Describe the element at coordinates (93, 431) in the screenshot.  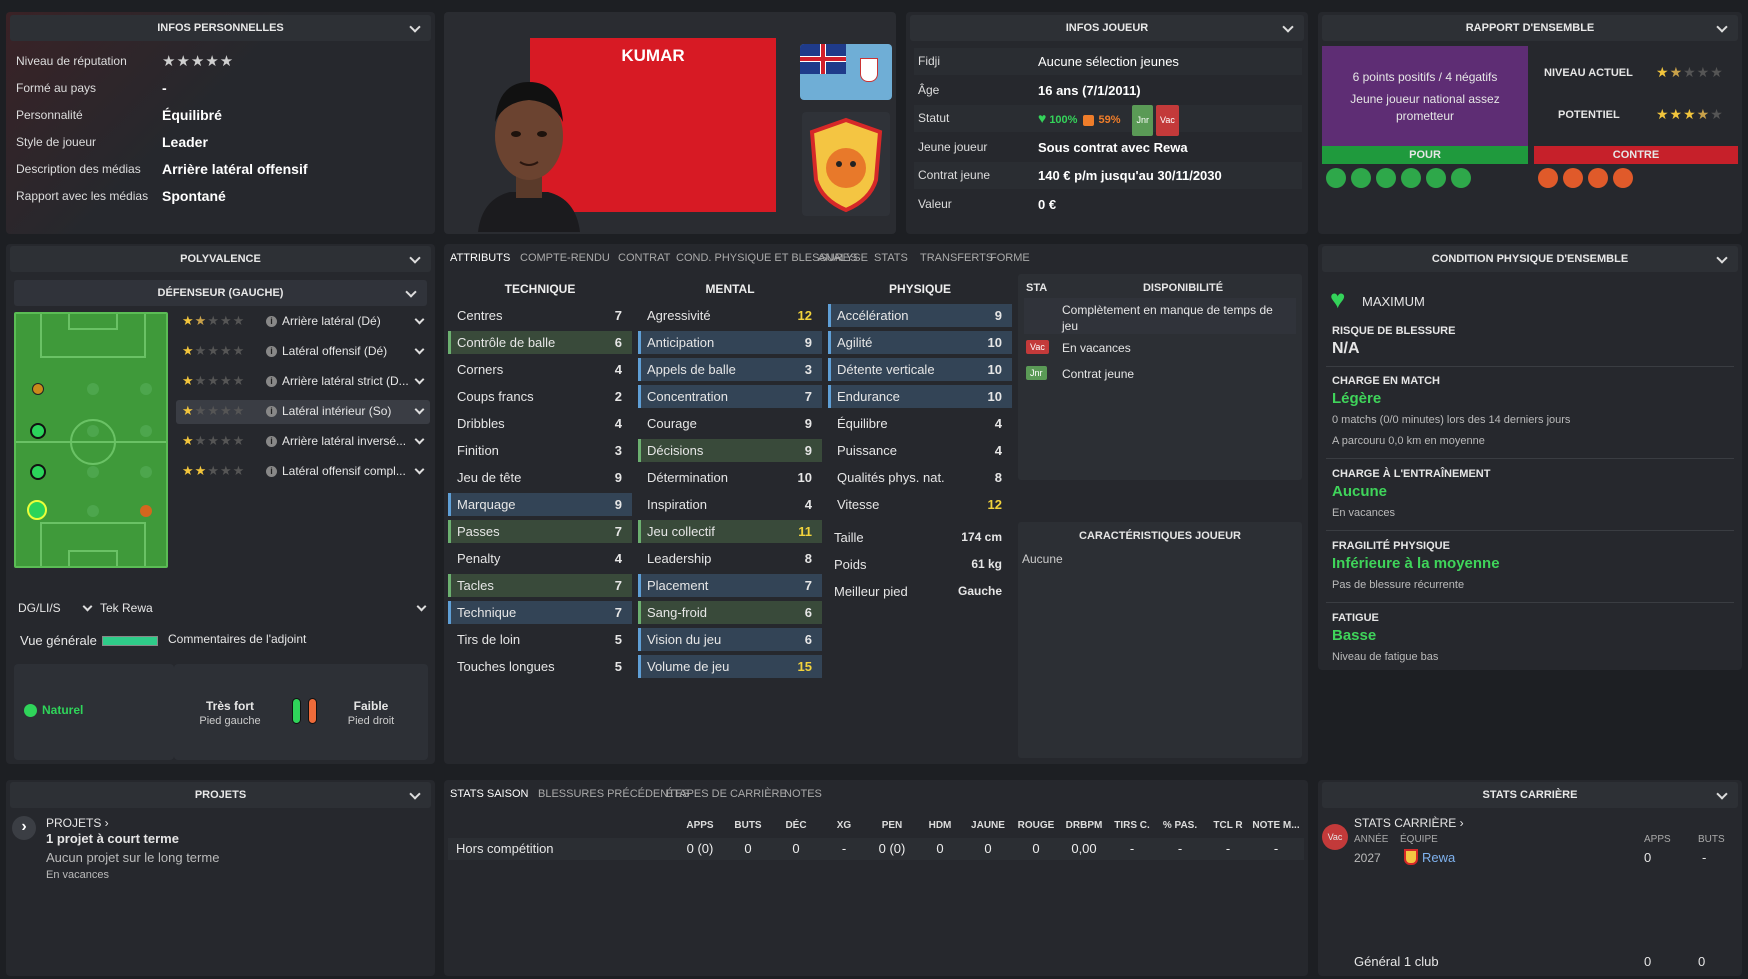
I see `position-dot-mc` at that location.